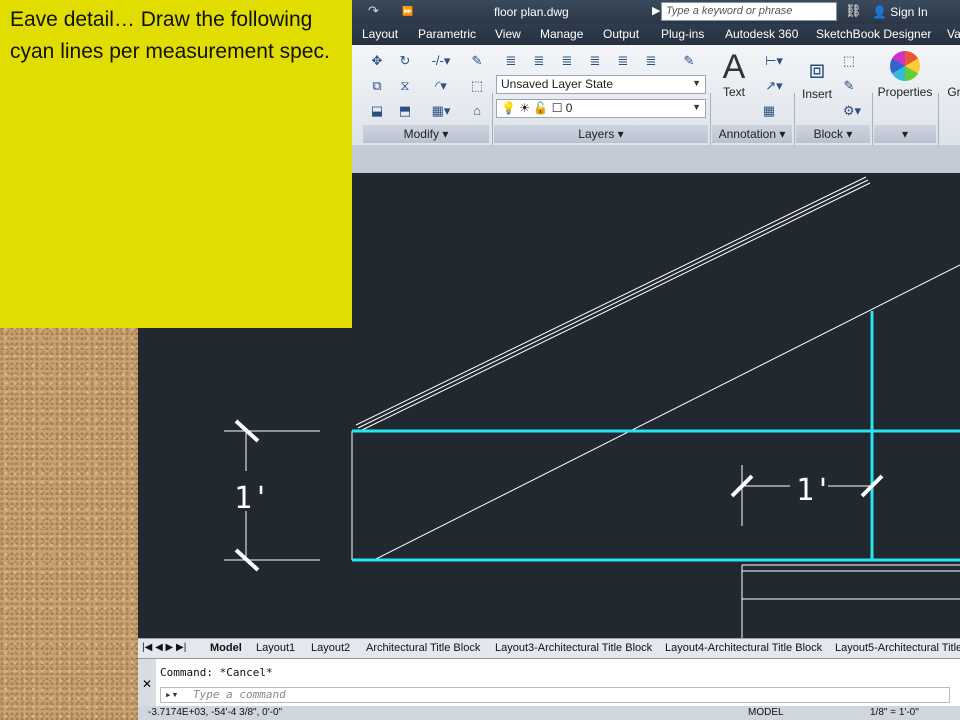 The height and width of the screenshot is (720, 960). What do you see at coordinates (405, 61) in the screenshot?
I see `rotate-icon: ↻` at bounding box center [405, 61].